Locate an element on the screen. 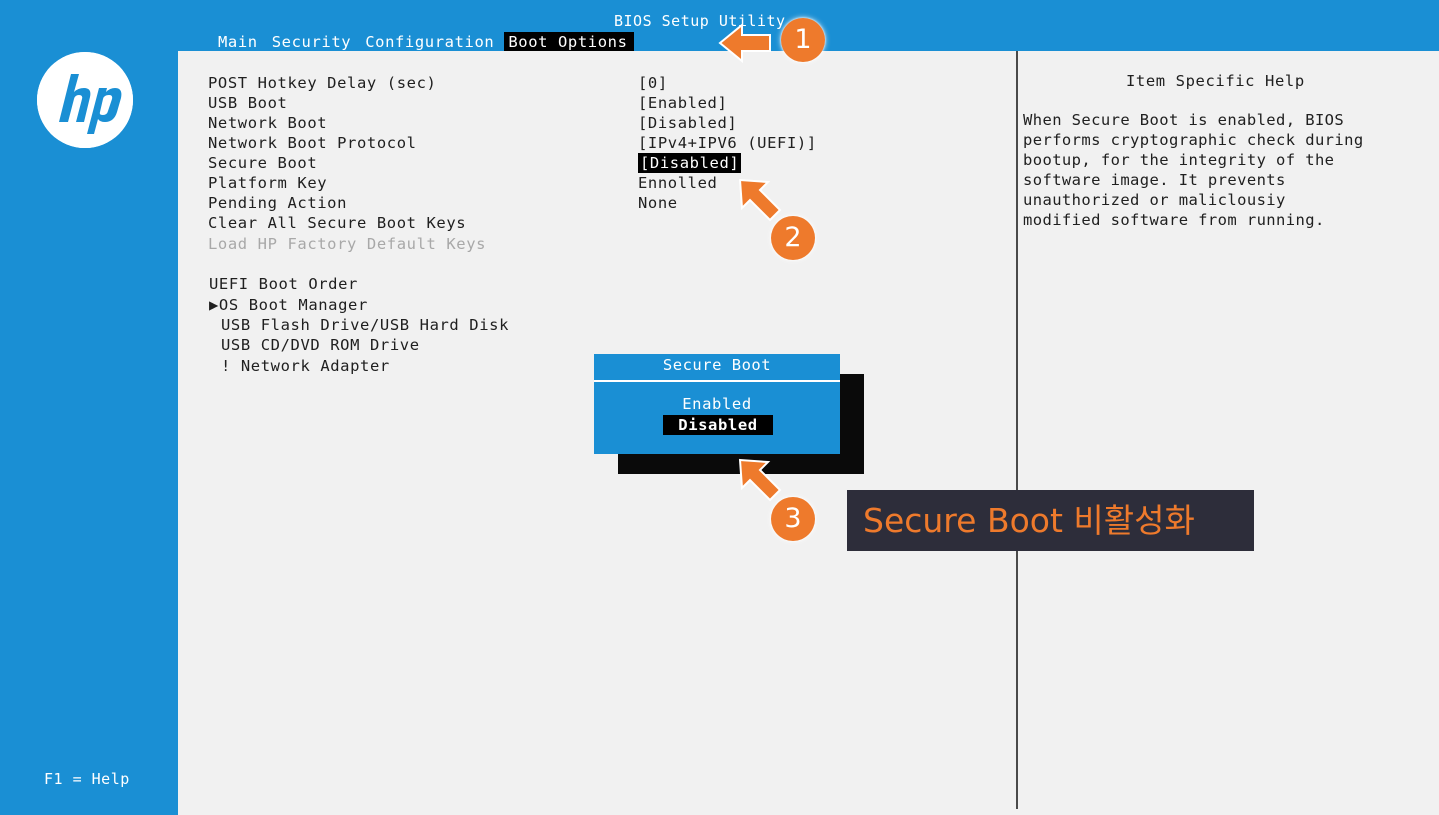 This screenshot has width=1439, height=815. setting-label-secure-boot: Secure Boot is located at coordinates (262, 163).